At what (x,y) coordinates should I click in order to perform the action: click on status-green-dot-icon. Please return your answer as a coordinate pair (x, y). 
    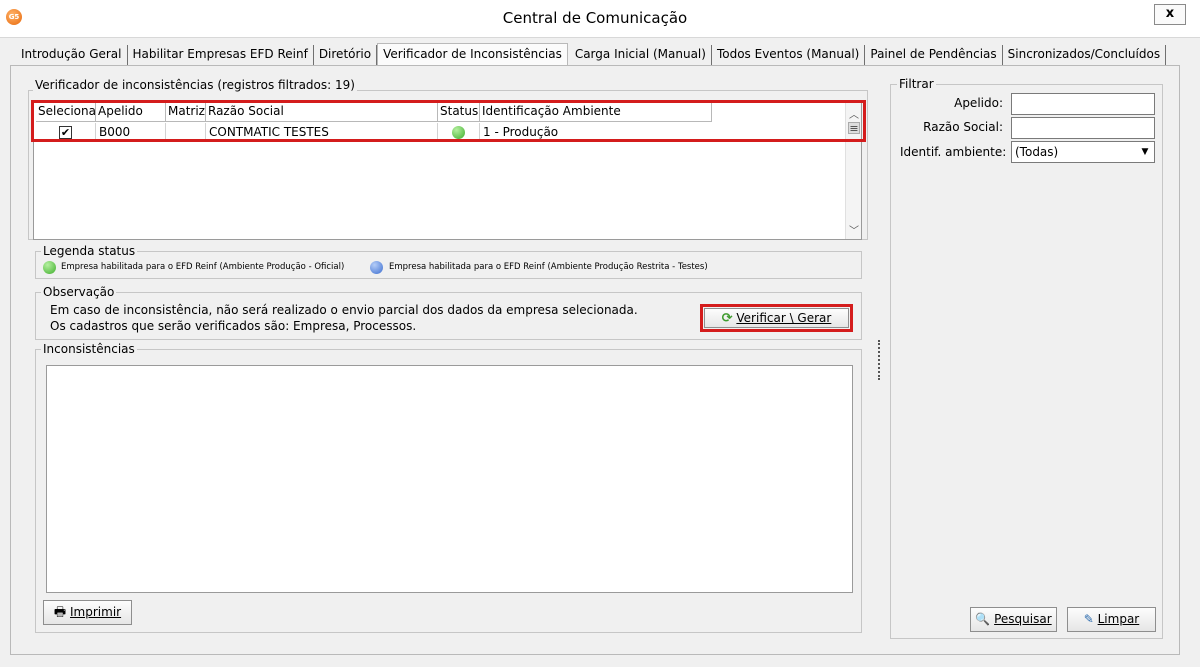
    Looking at the image, I should click on (458, 132).